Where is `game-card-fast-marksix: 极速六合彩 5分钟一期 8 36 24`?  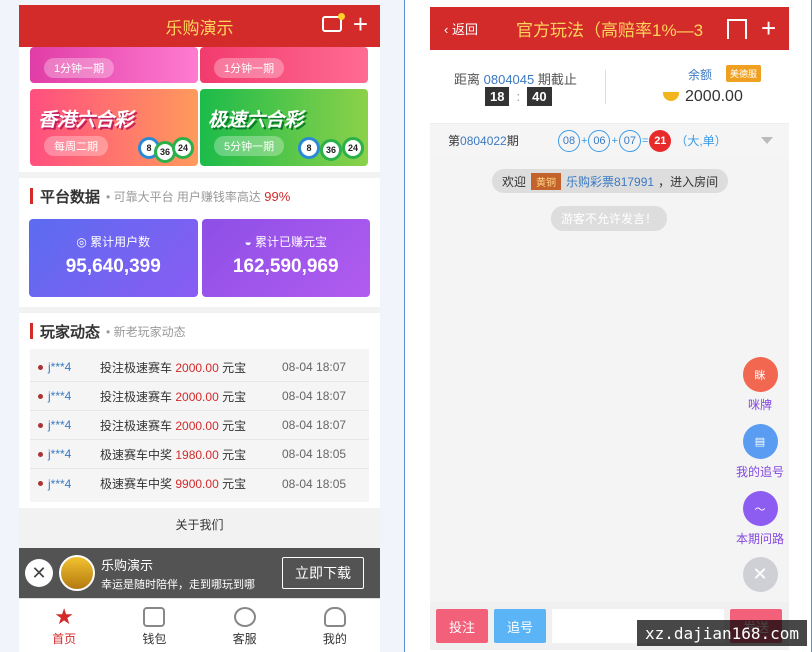
game-card-fast-marksix: 极速六合彩 5分钟一期 8 36 24 is located at coordinates (284, 127).